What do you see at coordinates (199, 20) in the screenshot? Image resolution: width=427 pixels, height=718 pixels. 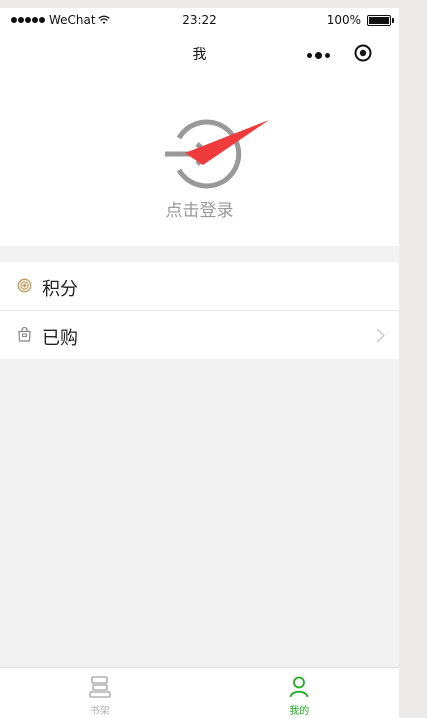 I see `status-bar: WeChat 23:22 100%` at bounding box center [199, 20].